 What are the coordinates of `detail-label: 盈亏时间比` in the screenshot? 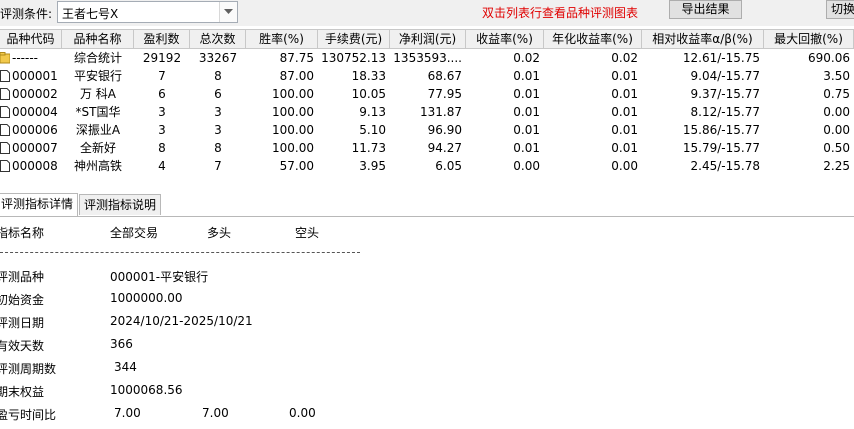 It's located at (28, 415).